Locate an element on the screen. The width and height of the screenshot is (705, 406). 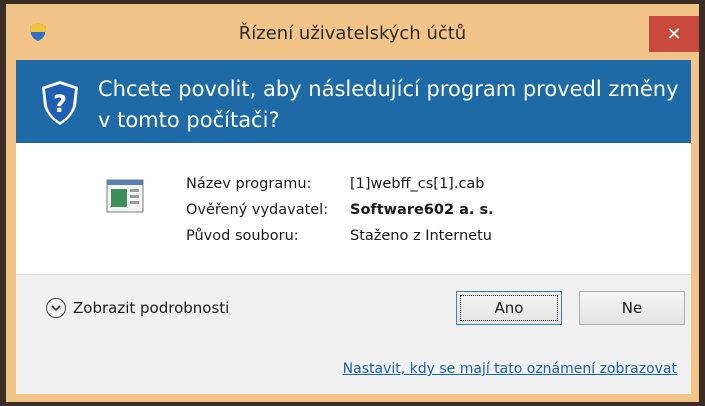
no-button-label: Ne is located at coordinates (632, 308).